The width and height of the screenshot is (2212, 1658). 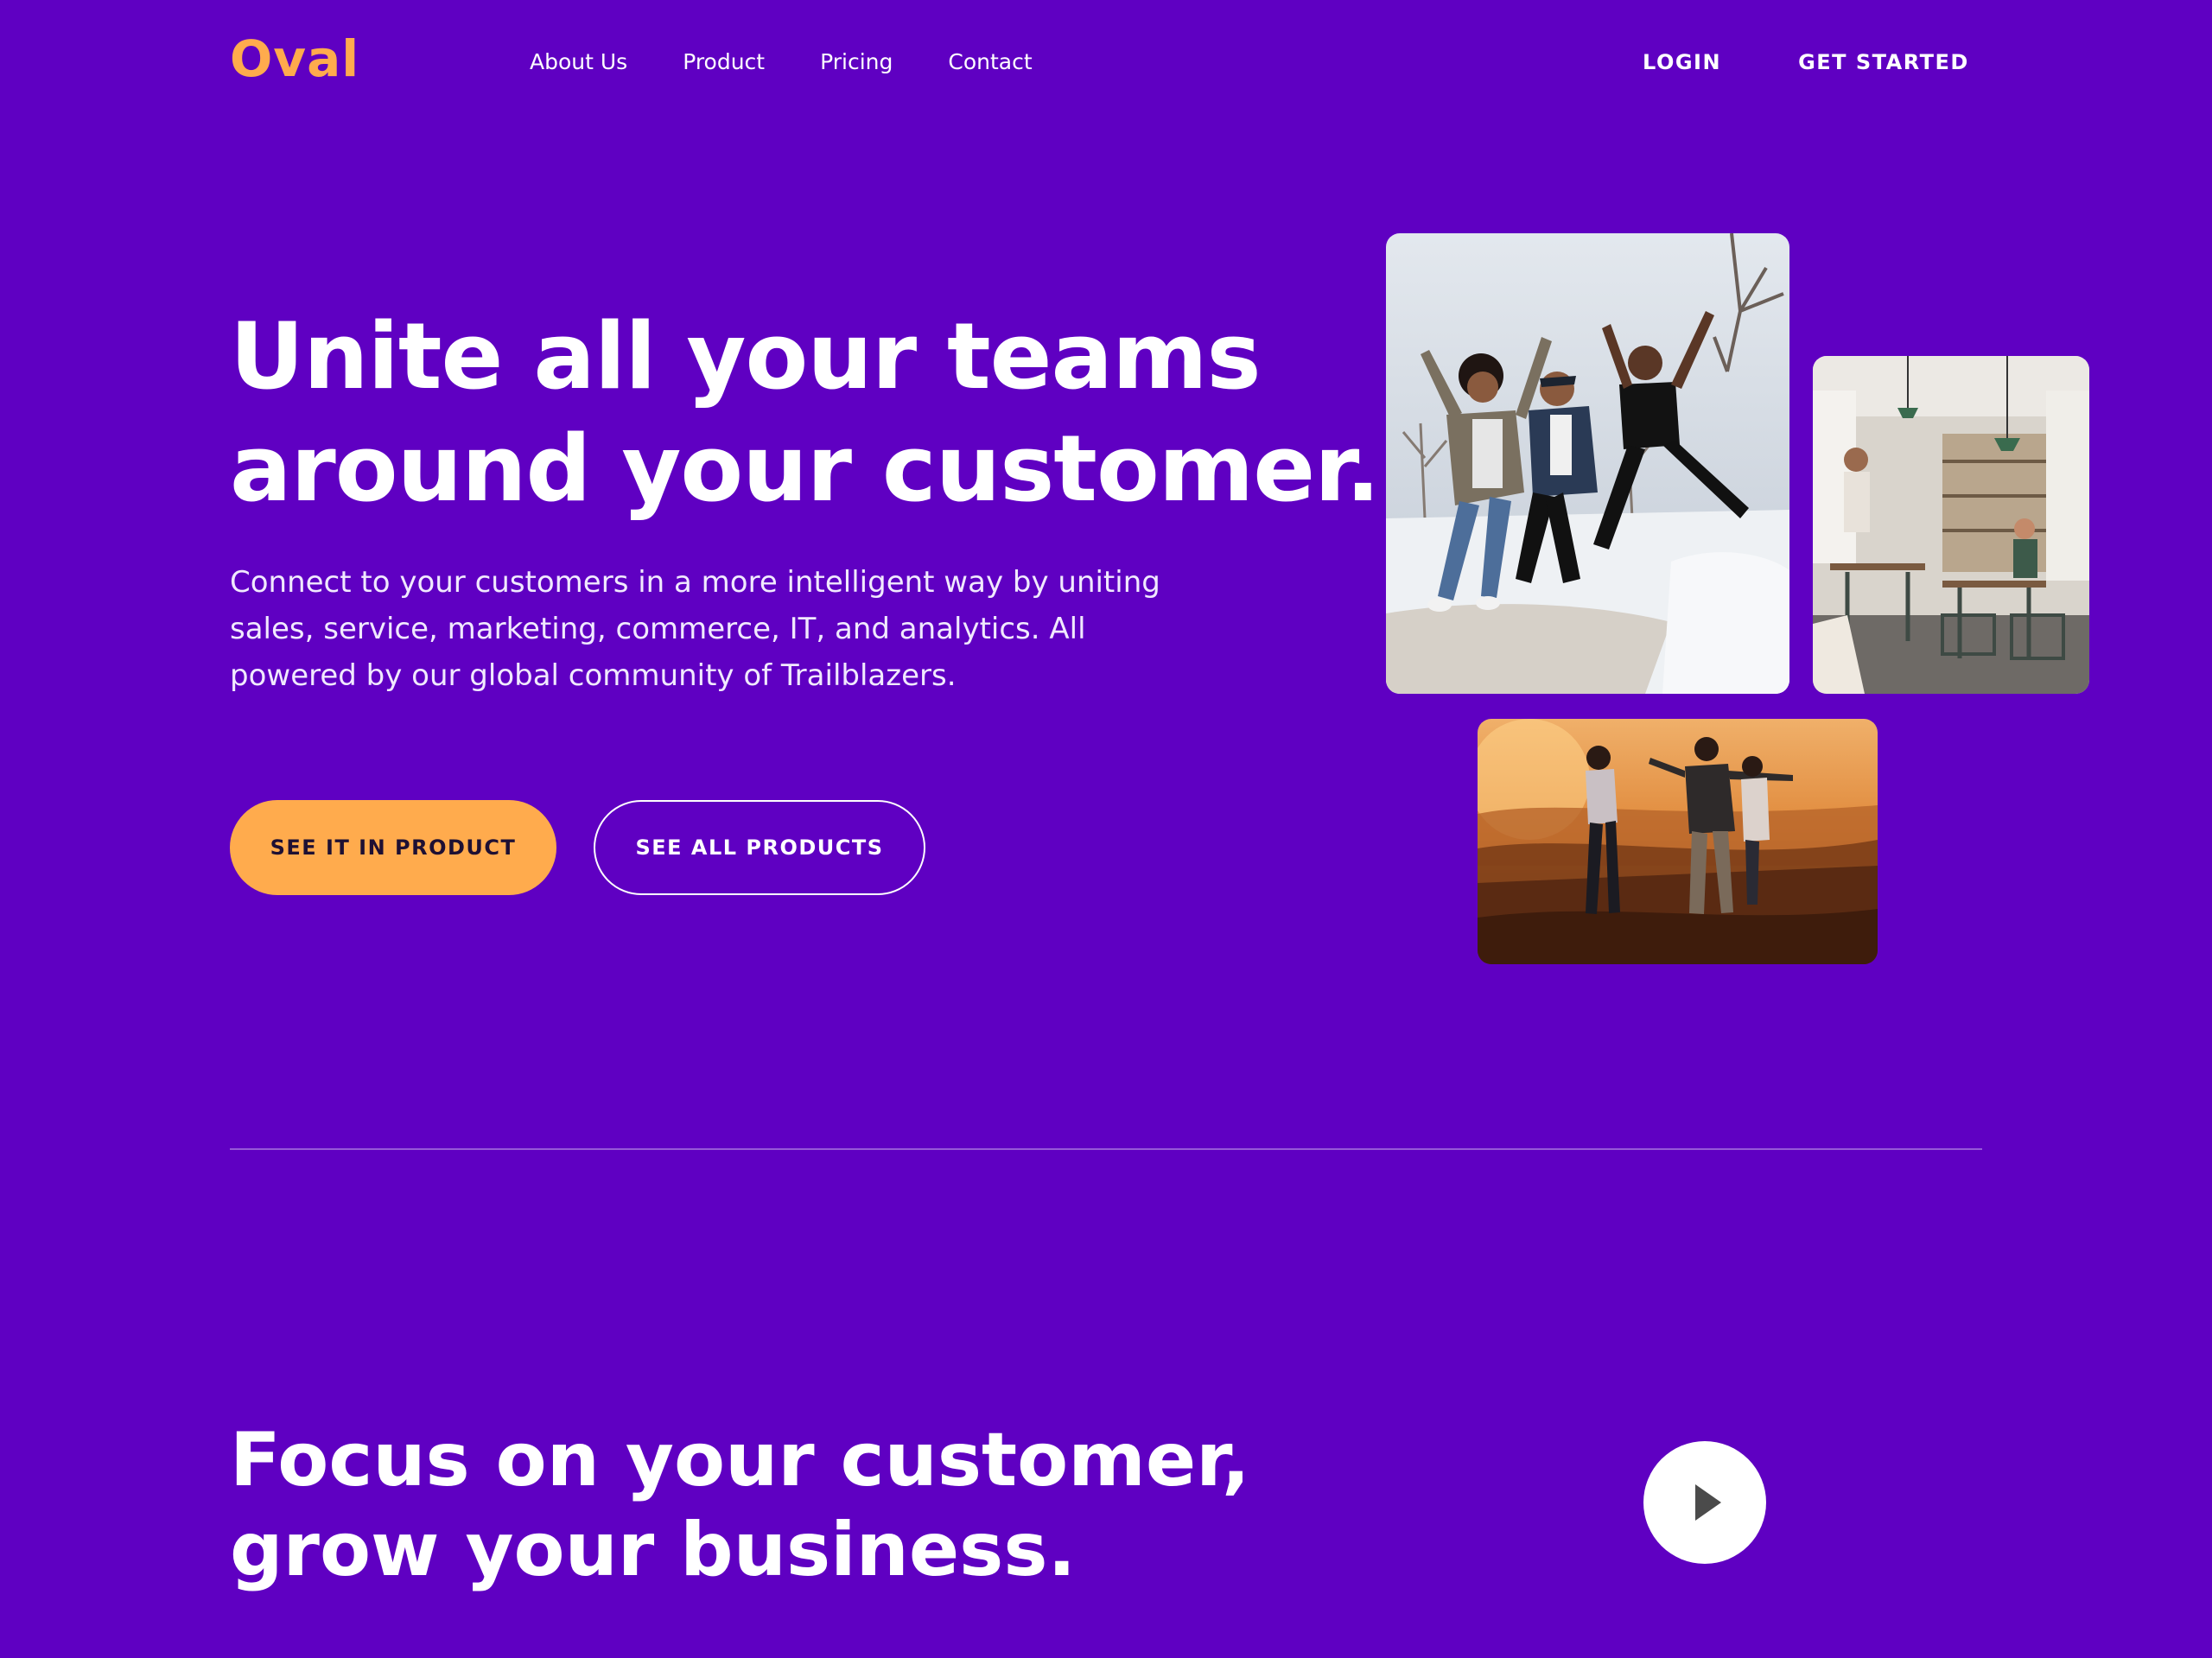 I want to click on friends-jumping-image, so click(x=1587, y=463).